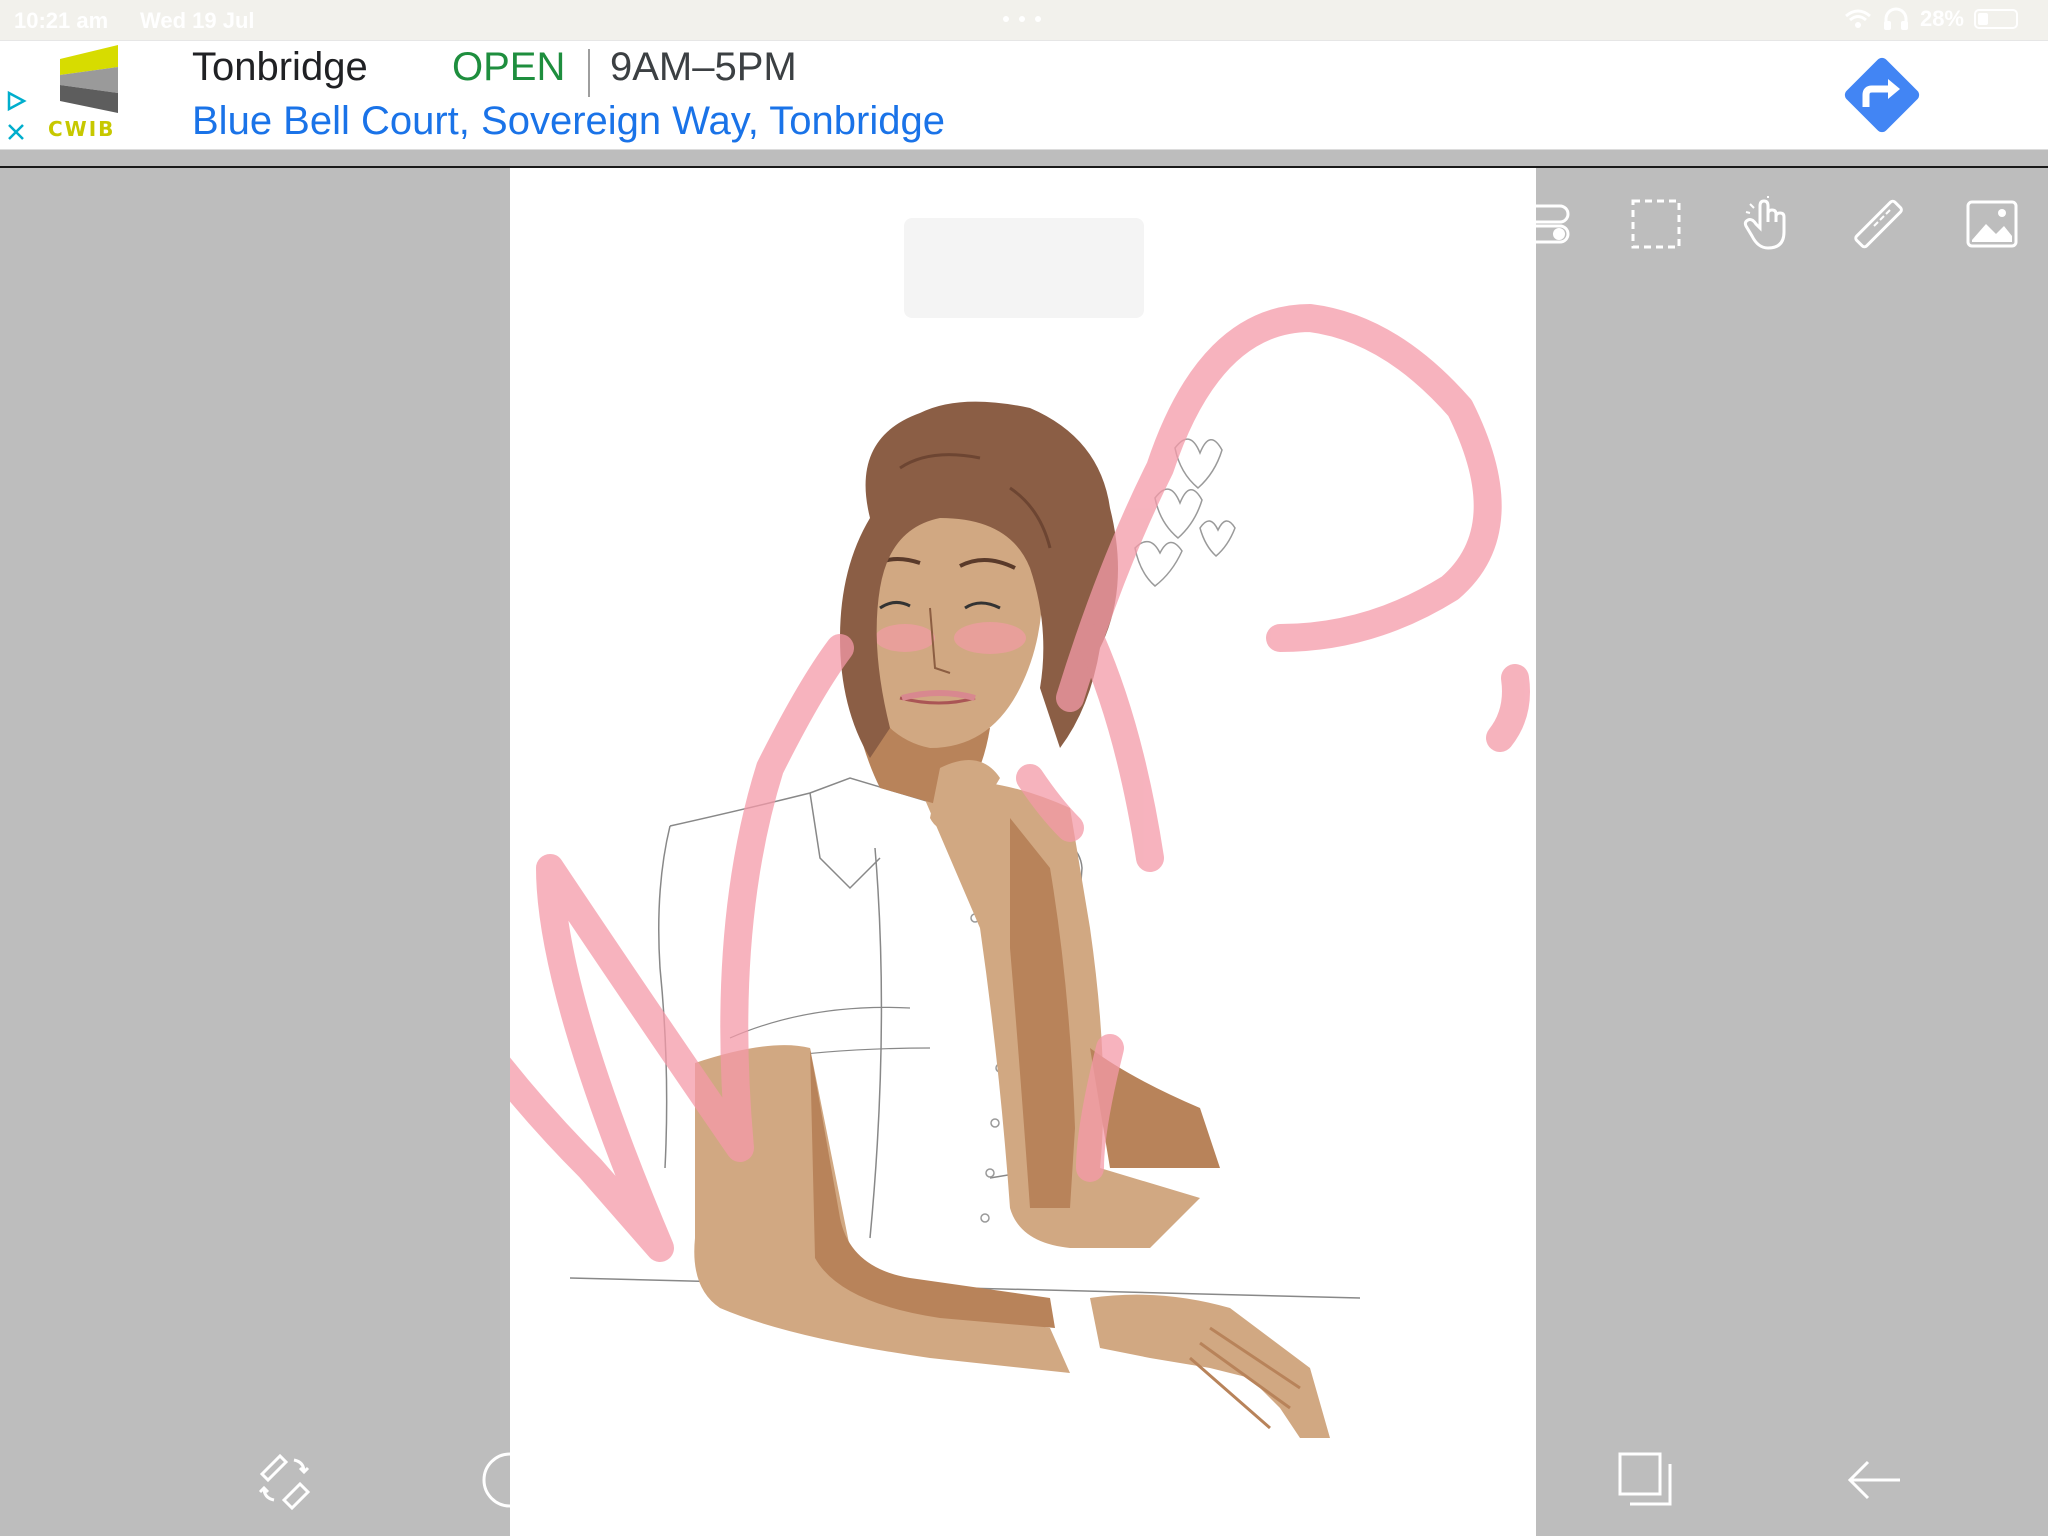  Describe the element at coordinates (509, 67) in the screenshot. I see `ad-open-status: OPEN` at that location.